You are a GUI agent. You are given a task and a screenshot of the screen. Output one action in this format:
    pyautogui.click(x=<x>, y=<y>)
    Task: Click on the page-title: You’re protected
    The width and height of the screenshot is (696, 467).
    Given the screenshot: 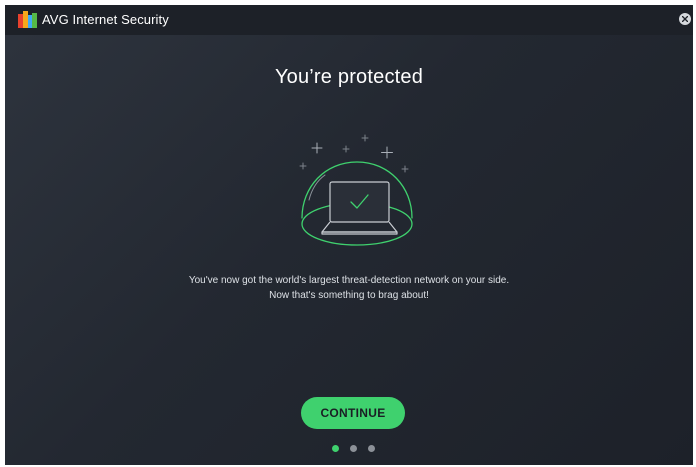 What is the action you would take?
    pyautogui.click(x=349, y=77)
    